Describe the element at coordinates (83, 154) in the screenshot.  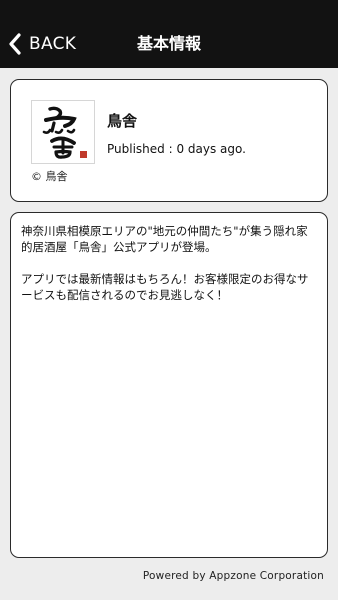
I see `seal-stamp` at that location.